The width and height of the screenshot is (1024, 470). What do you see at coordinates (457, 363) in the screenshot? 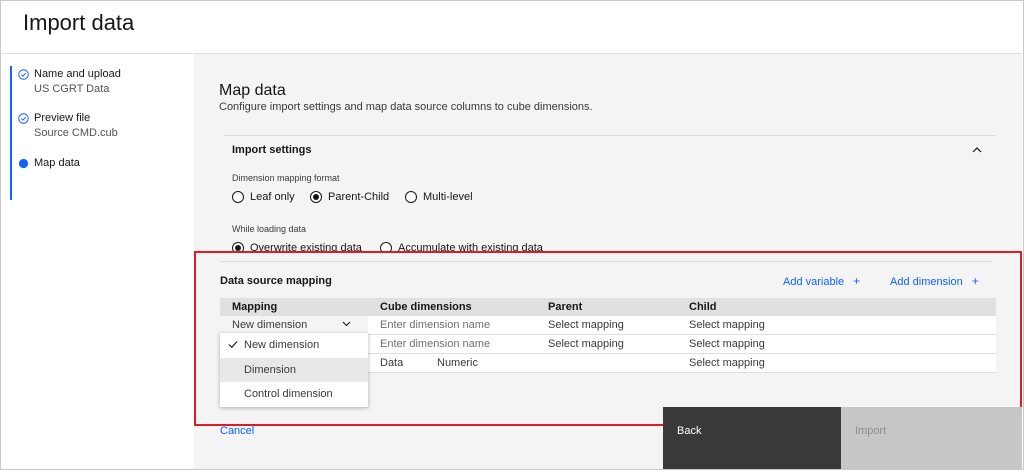
I see `cube-dimension-type: Numeric` at bounding box center [457, 363].